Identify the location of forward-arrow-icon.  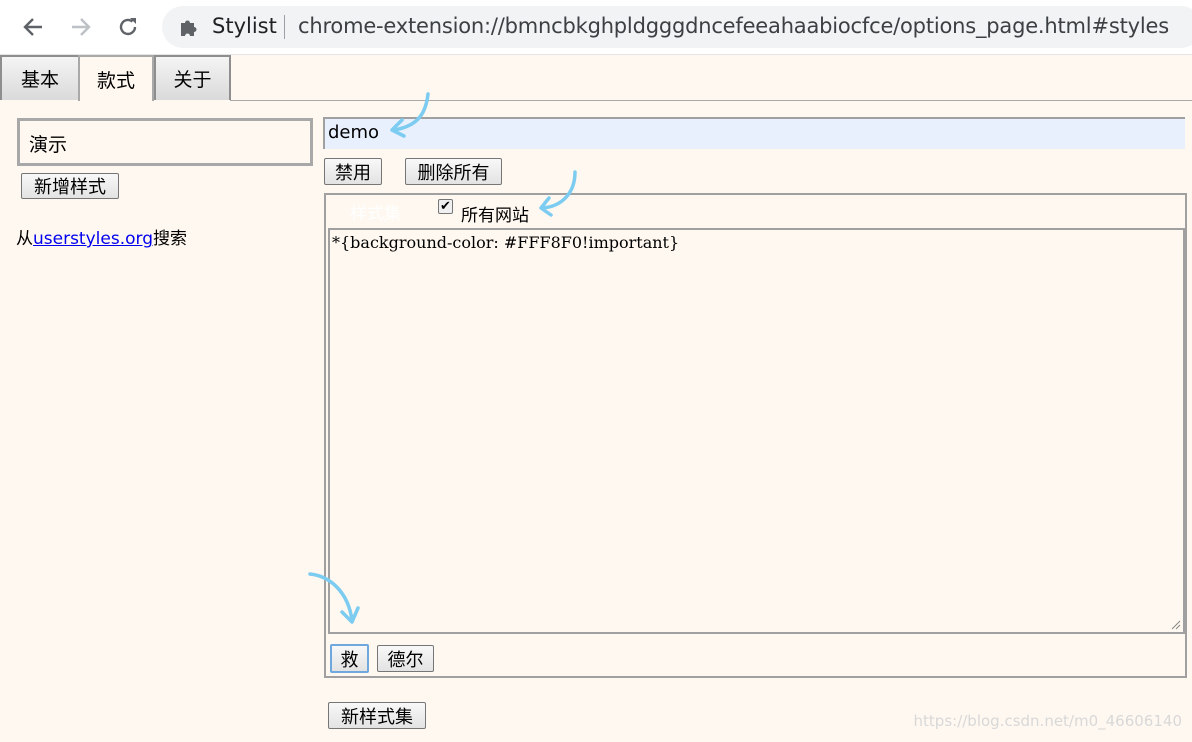
(81, 27).